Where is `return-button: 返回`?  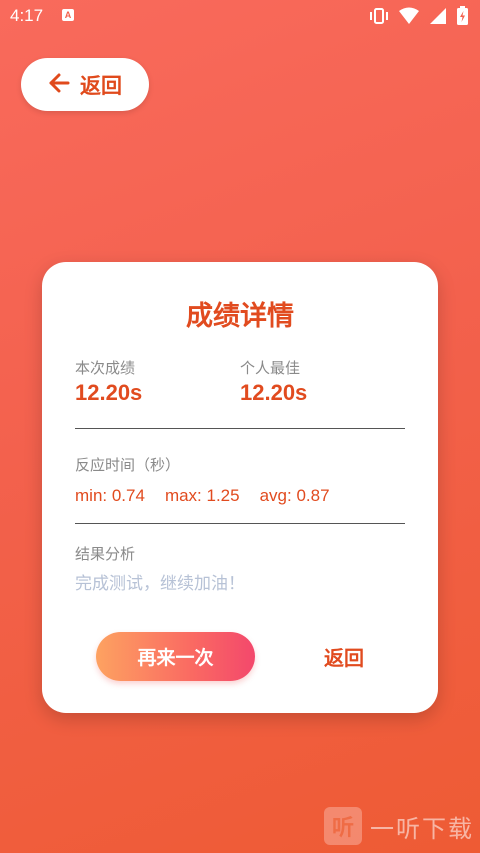 return-button: 返回 is located at coordinates (344, 656).